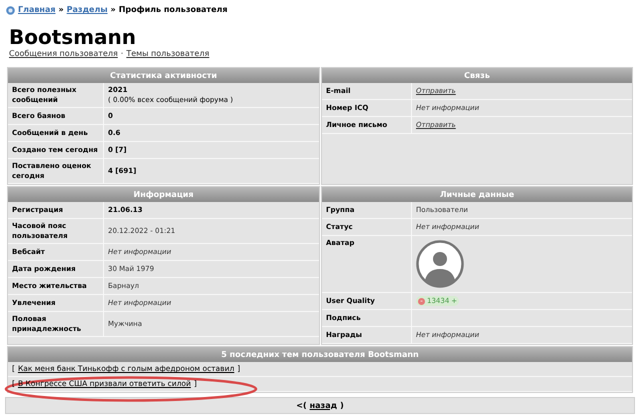 The width and height of the screenshot is (640, 415). I want to click on panel-header: 5 последних тем пользователя Bootsmann, so click(320, 354).